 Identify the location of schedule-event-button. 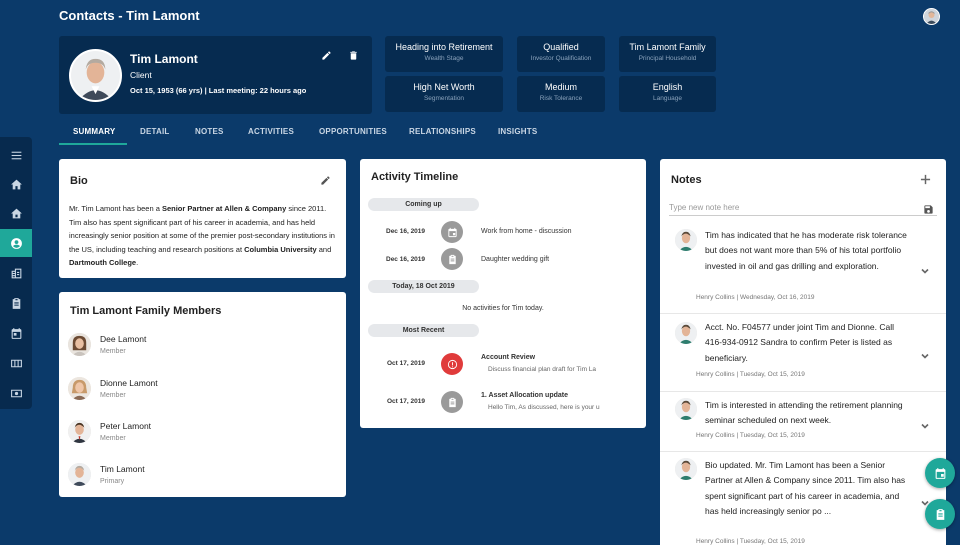
(940, 473).